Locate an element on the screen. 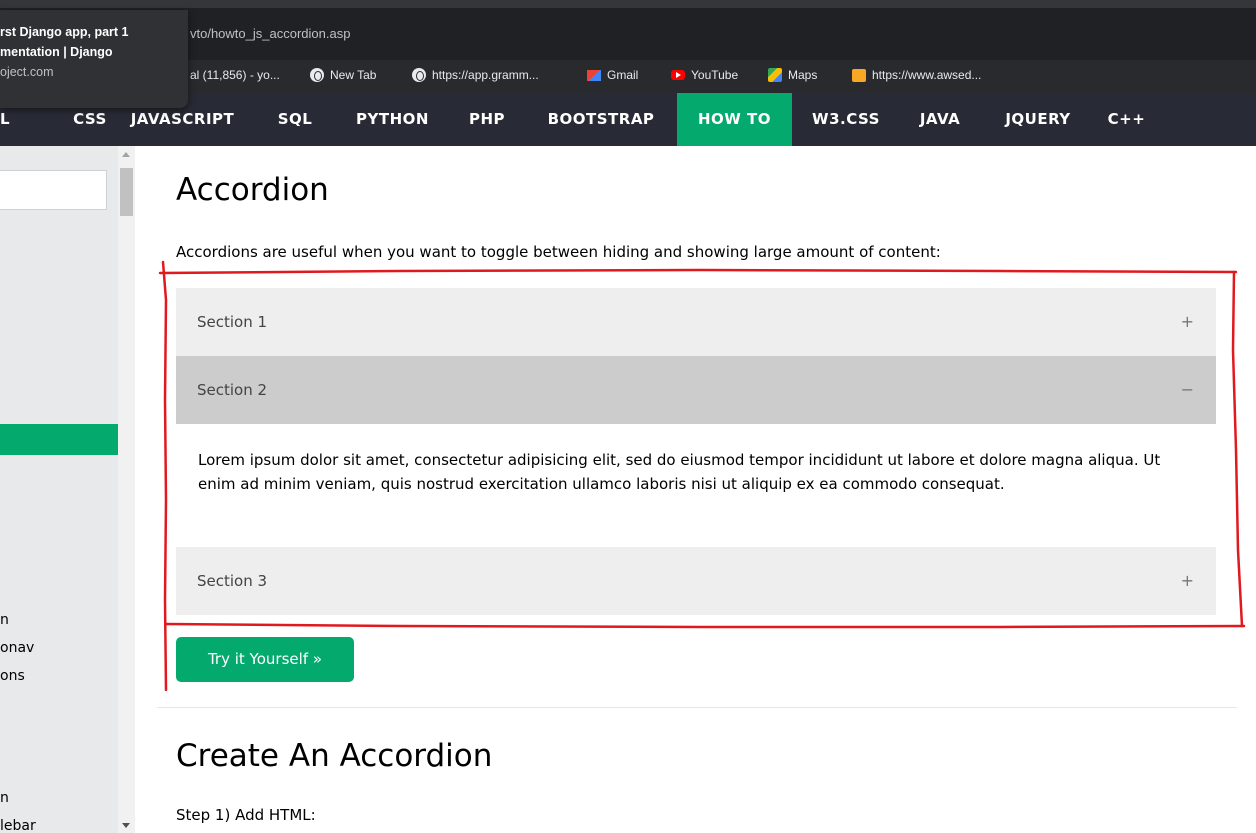  divider is located at coordinates (697, 707).